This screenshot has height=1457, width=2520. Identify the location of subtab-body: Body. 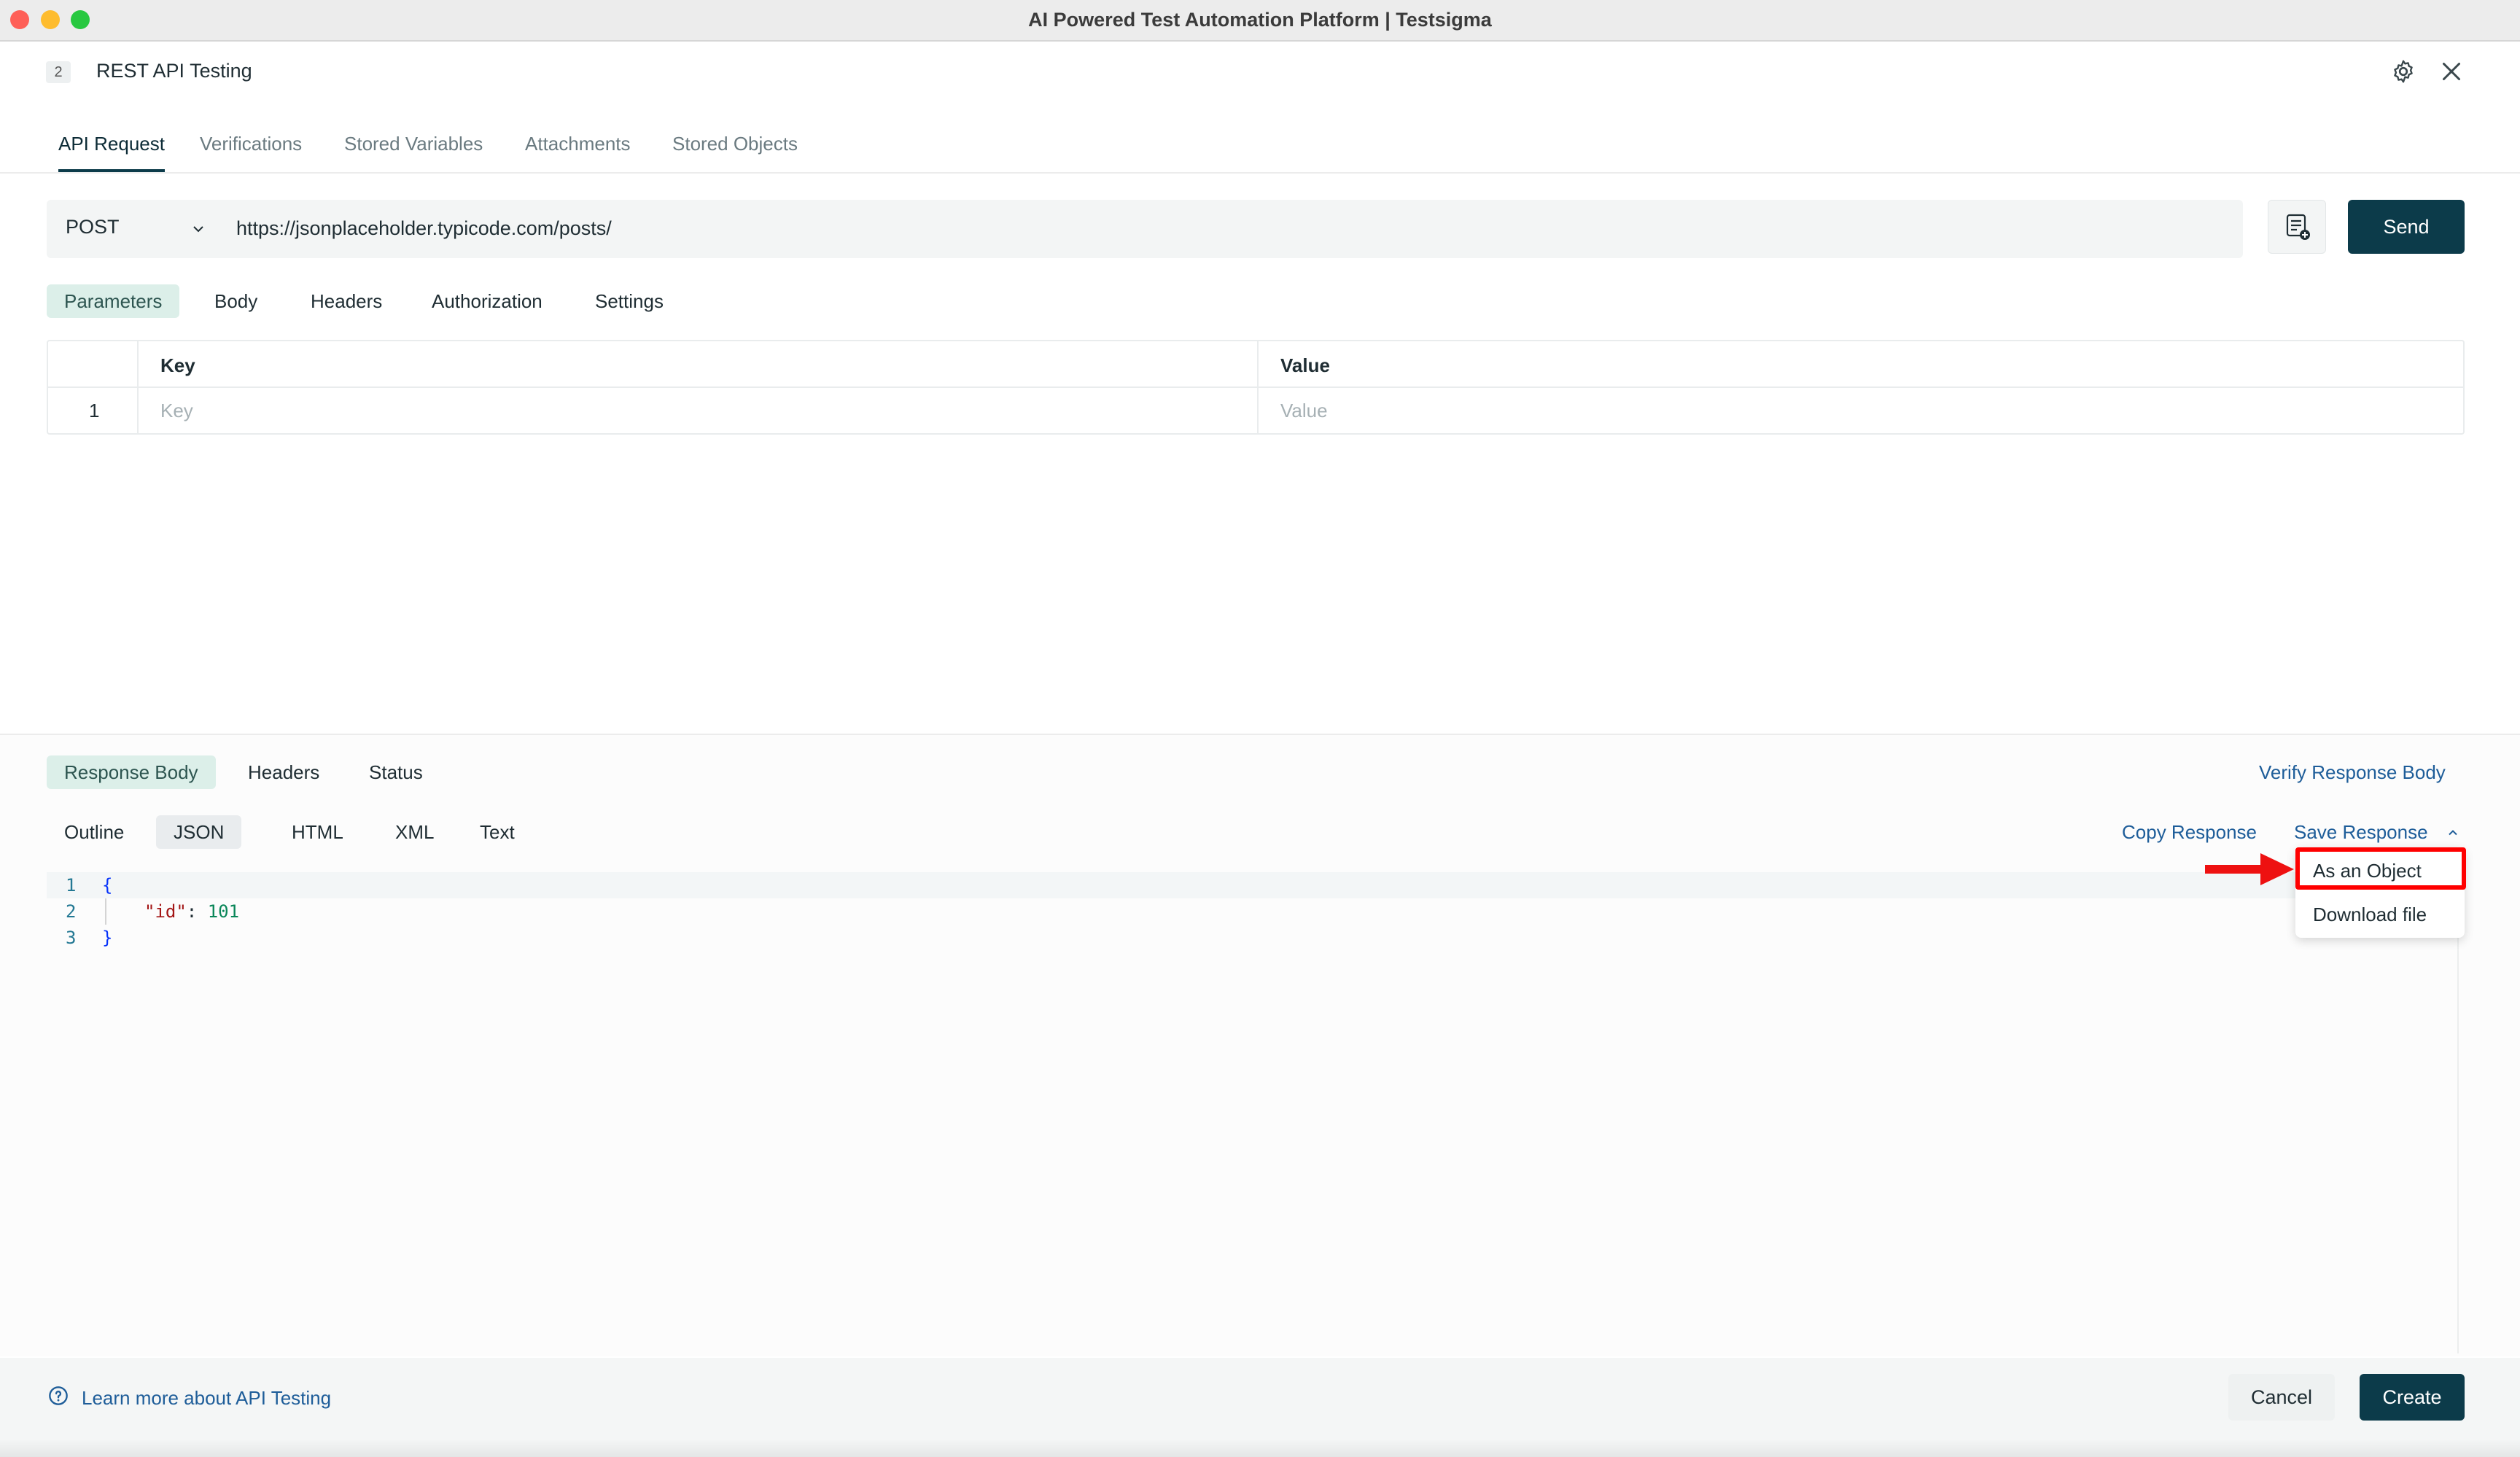
(236, 301).